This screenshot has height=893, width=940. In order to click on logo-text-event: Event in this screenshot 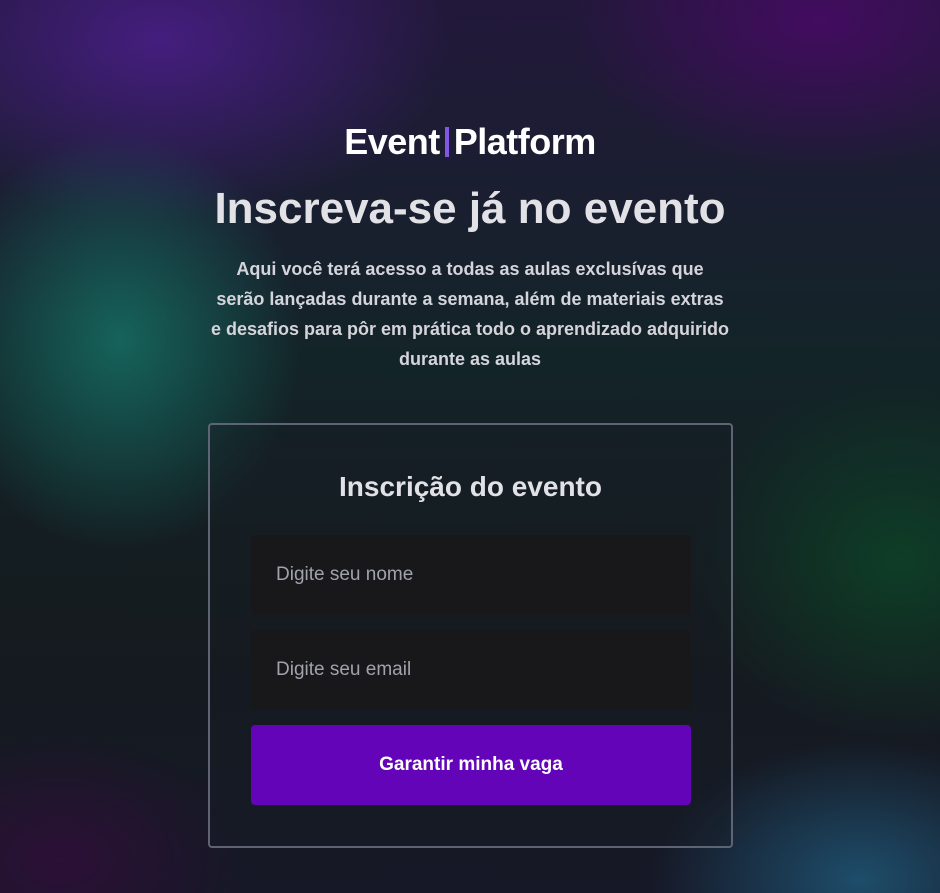, I will do `click(392, 141)`.